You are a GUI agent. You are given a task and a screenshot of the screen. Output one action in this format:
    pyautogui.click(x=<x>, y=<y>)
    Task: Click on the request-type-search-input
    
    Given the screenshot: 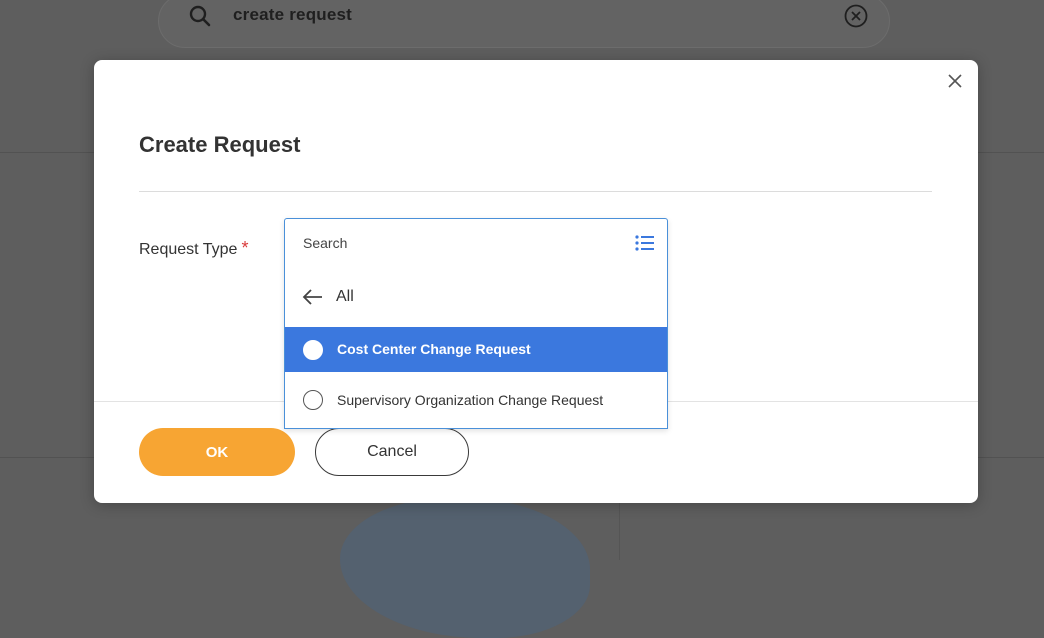 What is the action you would take?
    pyautogui.click(x=453, y=243)
    